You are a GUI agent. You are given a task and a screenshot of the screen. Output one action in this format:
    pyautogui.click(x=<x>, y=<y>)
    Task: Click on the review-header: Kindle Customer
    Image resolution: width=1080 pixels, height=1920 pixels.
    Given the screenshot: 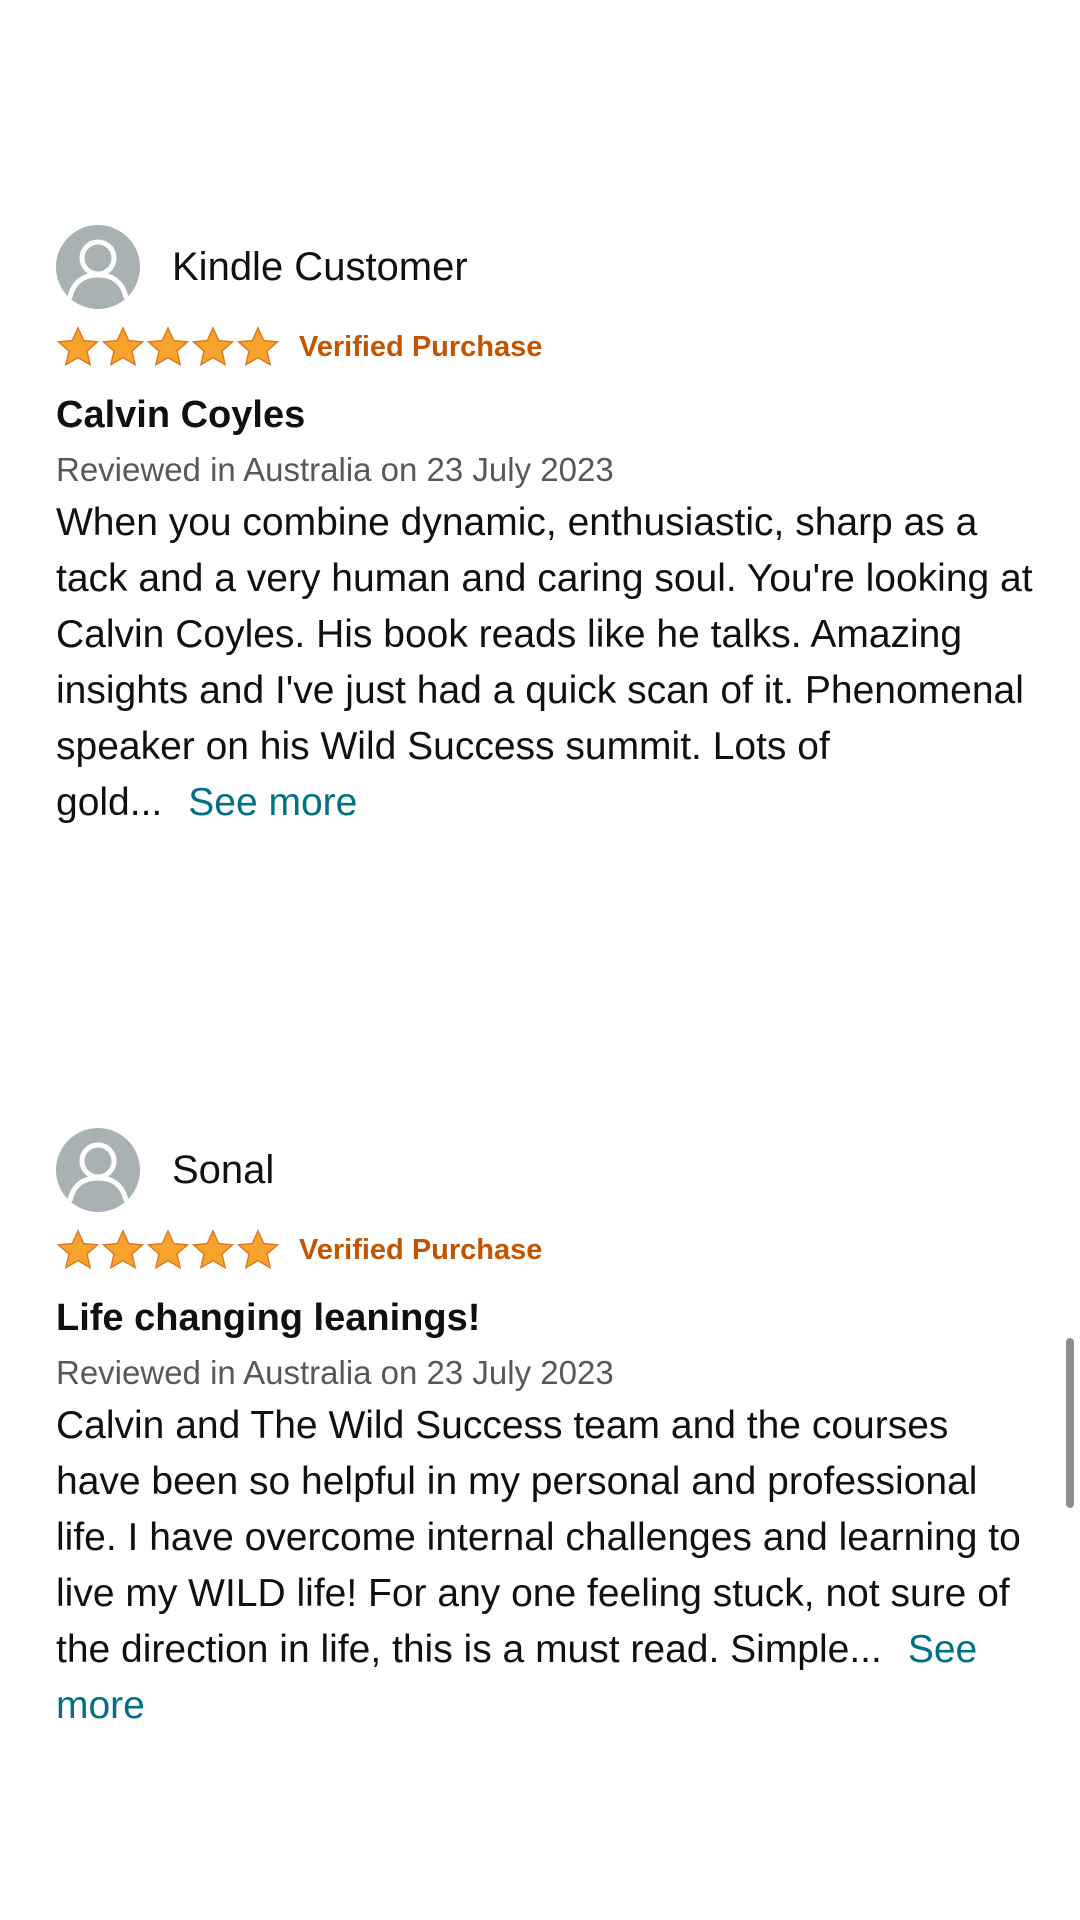 What is the action you would take?
    pyautogui.click(x=546, y=267)
    